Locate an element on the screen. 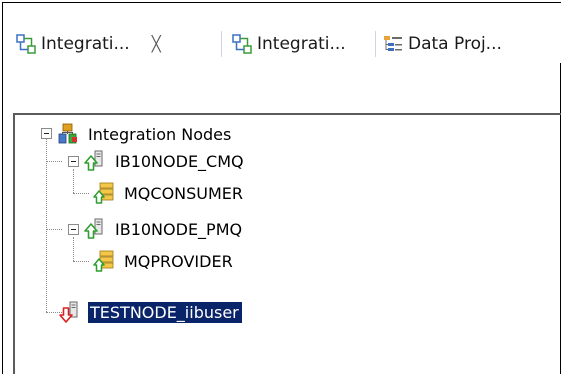  tab-integration-explorer-1: Integrati... ╳ is located at coordinates (88, 44).